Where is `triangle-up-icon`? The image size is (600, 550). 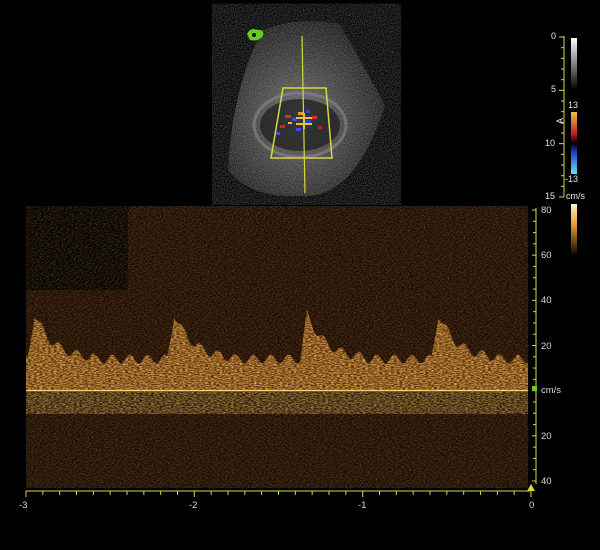 triangle-up-icon is located at coordinates (531, 487).